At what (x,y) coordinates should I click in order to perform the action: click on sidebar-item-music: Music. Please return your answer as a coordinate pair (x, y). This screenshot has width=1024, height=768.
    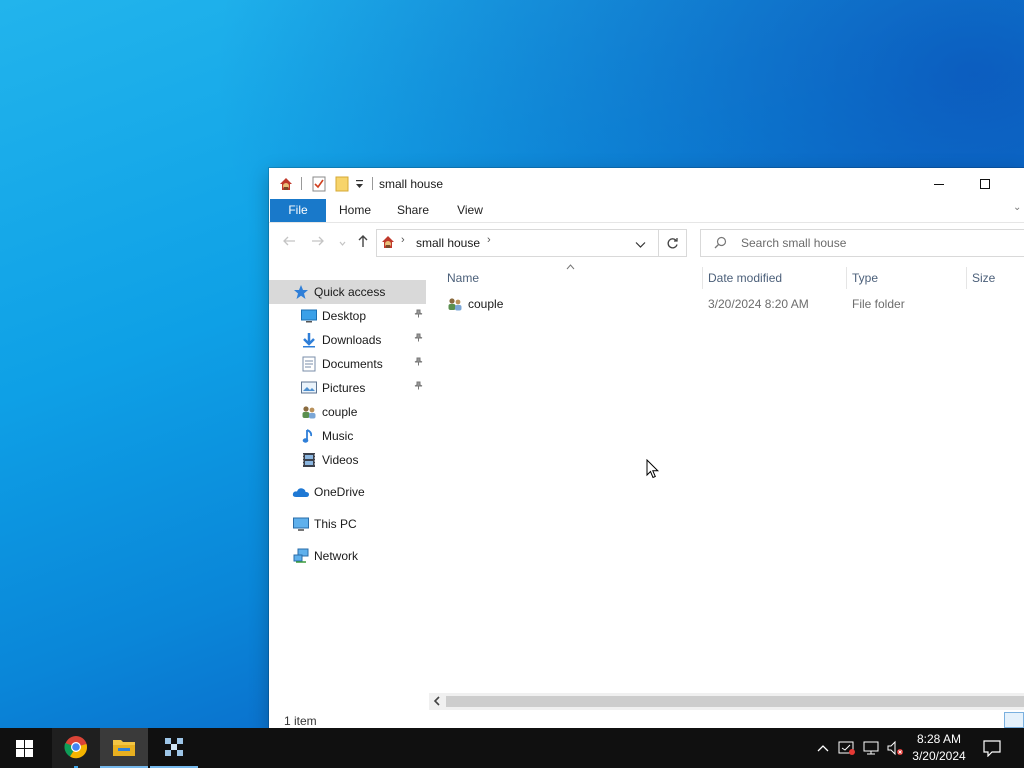
    Looking at the image, I should click on (348, 436).